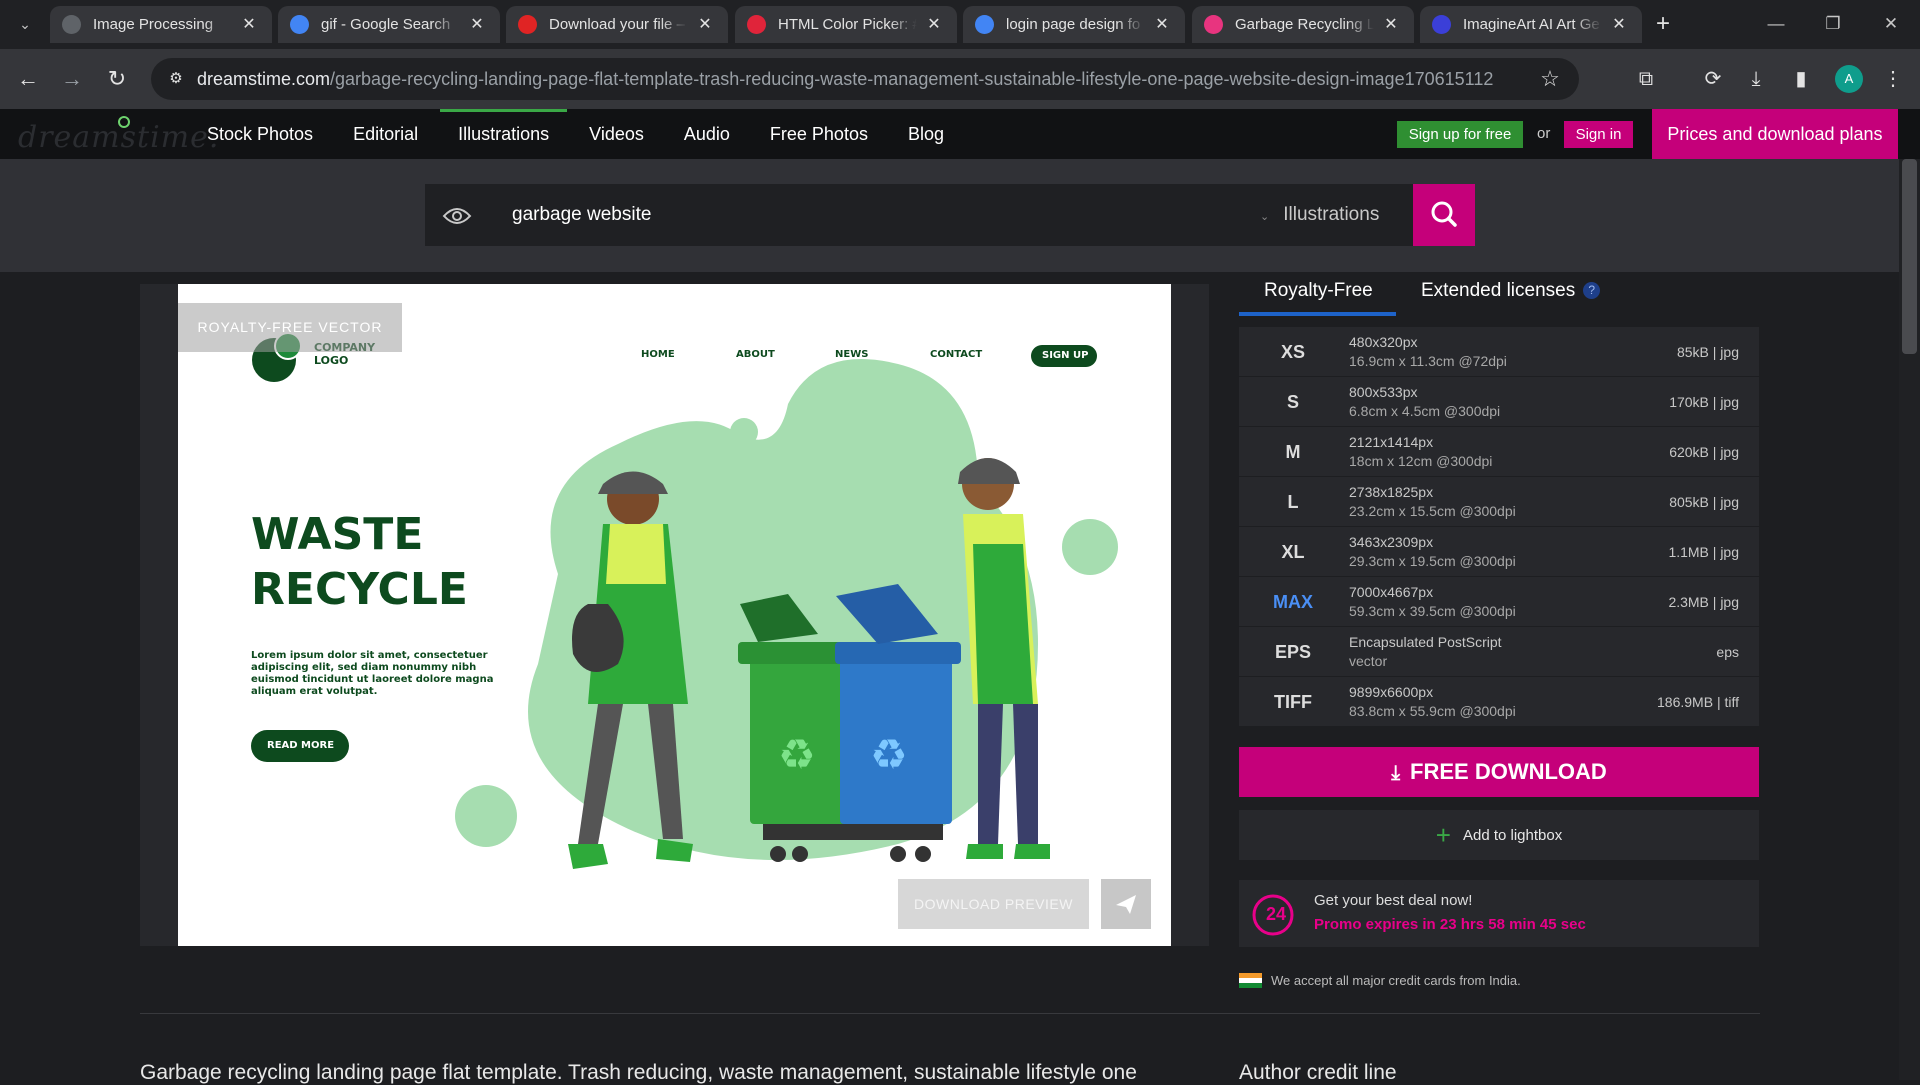 The width and height of the screenshot is (1920, 1085). I want to click on nav-link-illustrations: Illustrations, so click(504, 134).